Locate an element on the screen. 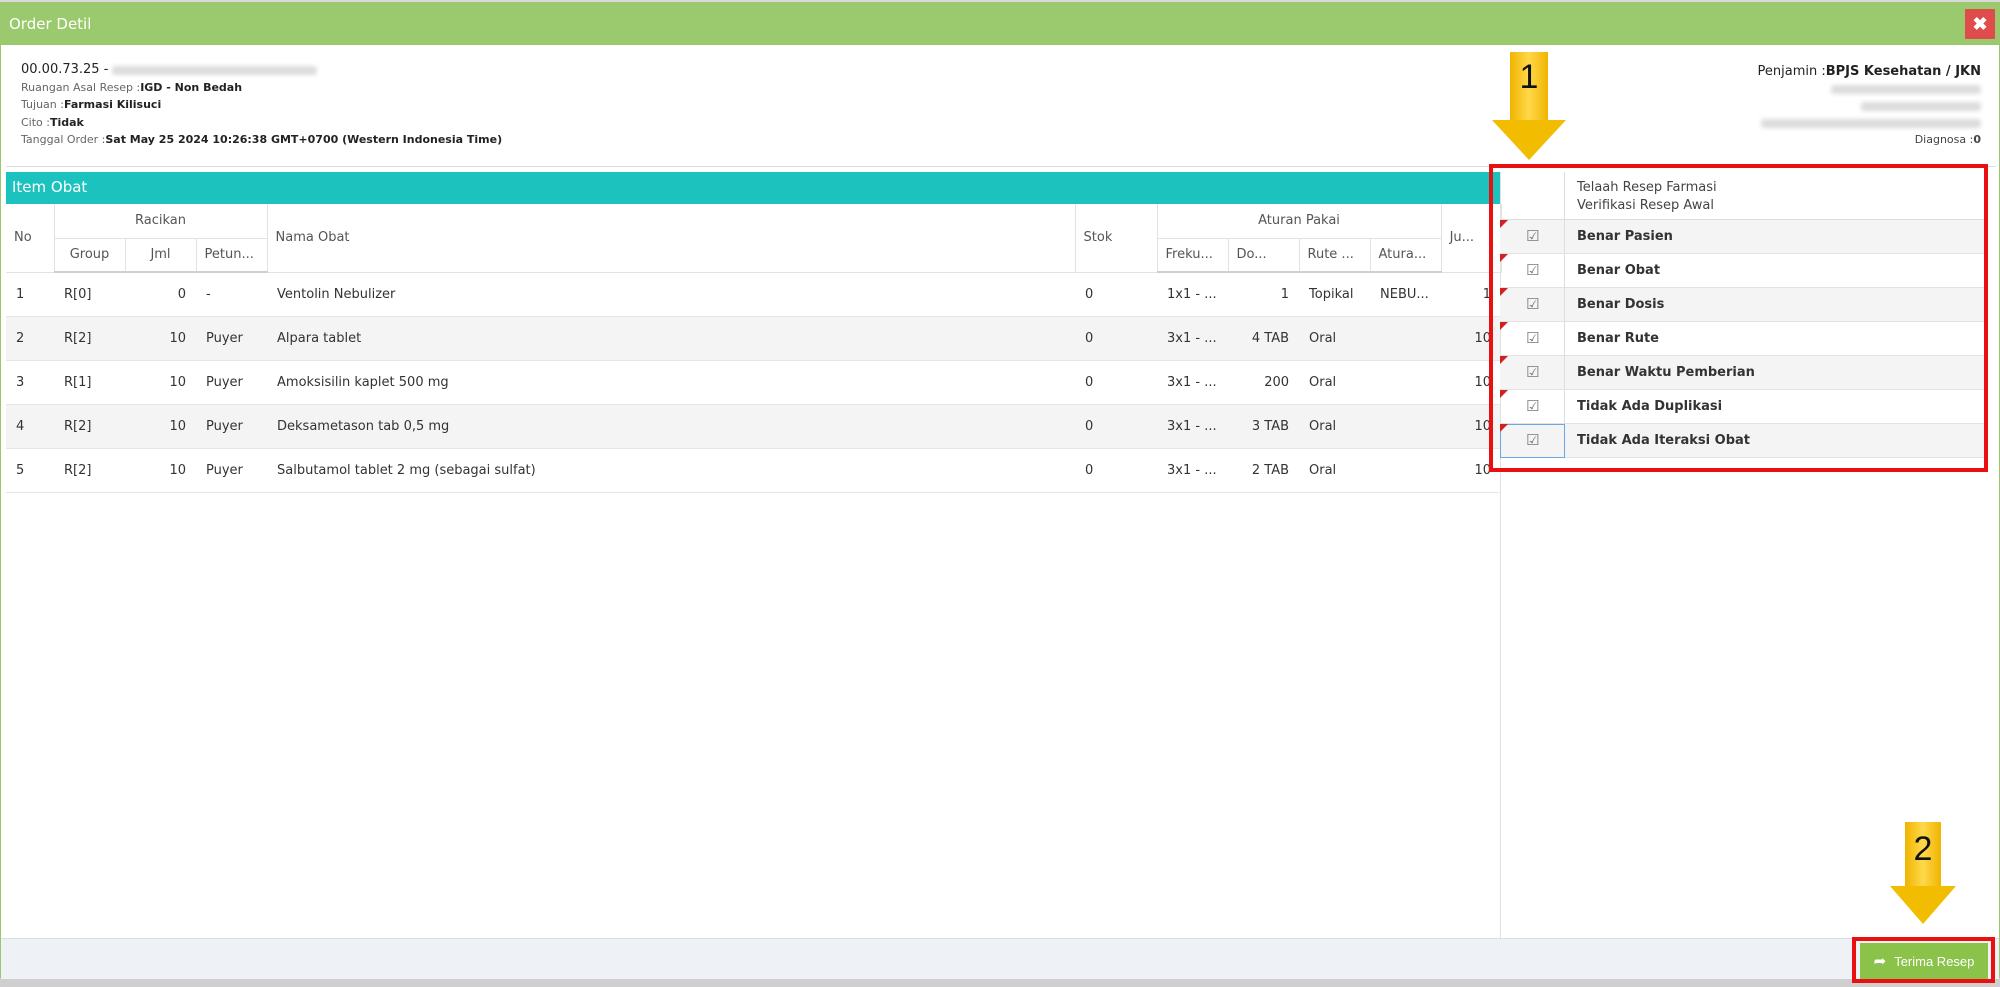  cell-no: 3 is located at coordinates (30, 382).